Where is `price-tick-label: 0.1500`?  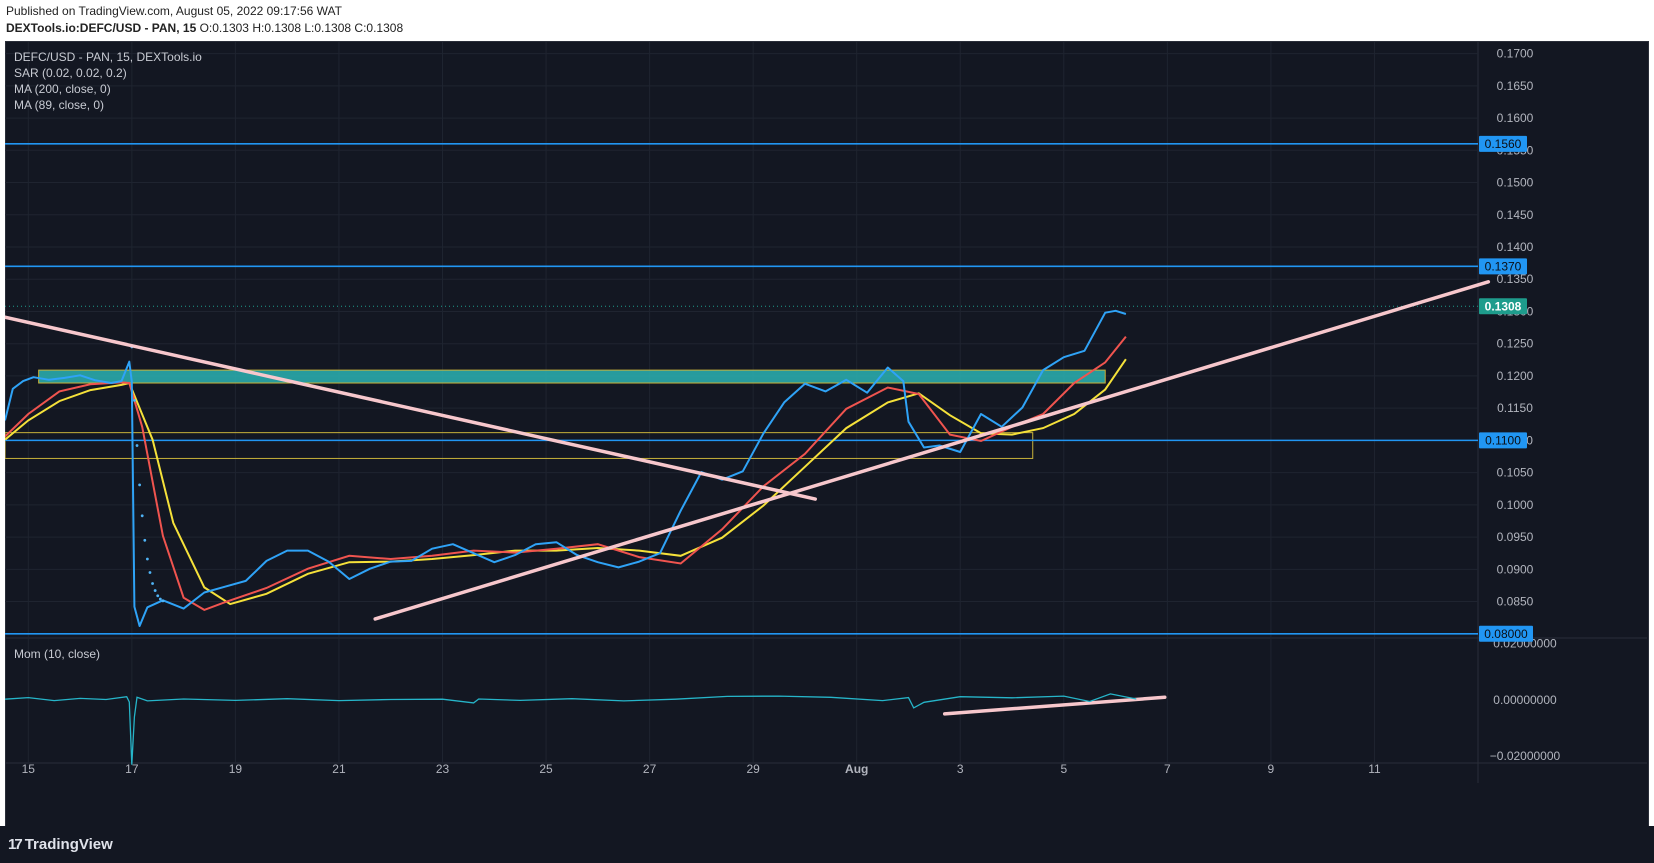 price-tick-label: 0.1500 is located at coordinates (1515, 183).